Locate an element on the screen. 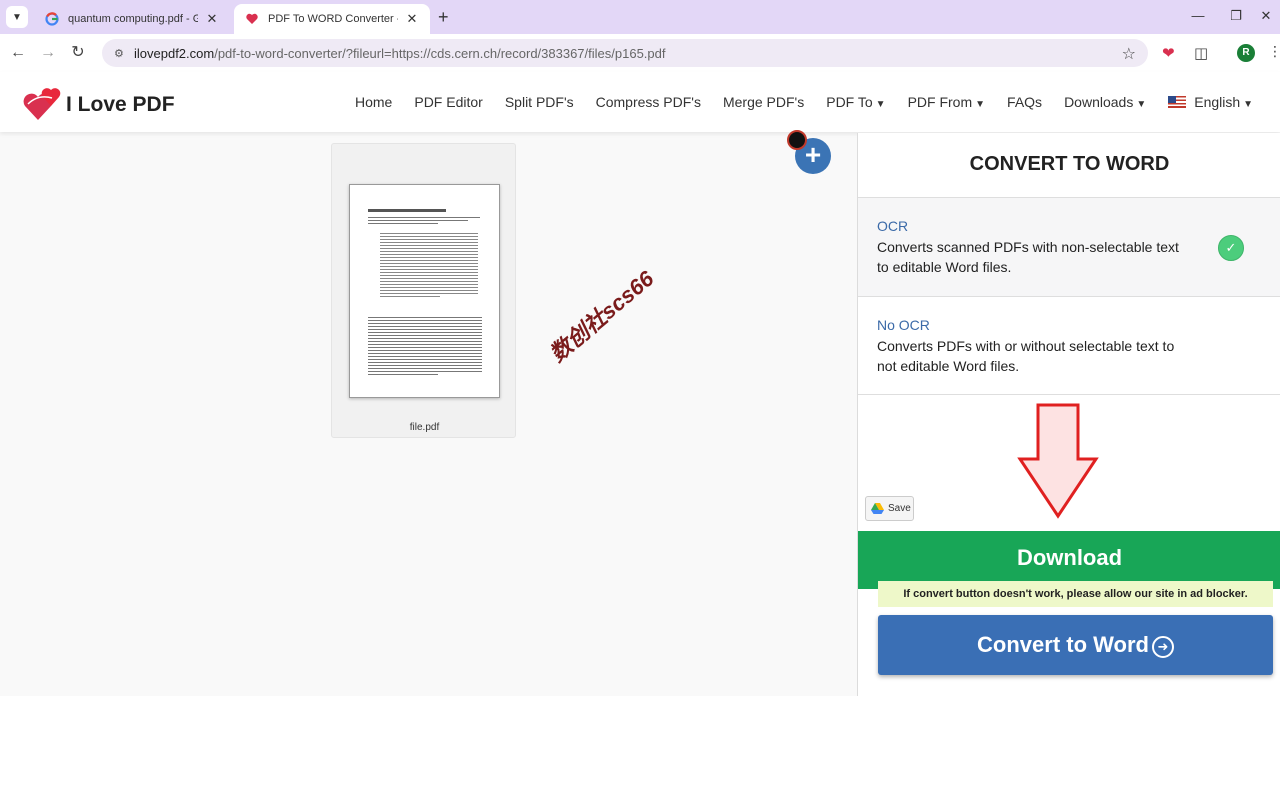  nav-merge: Merge PDF's is located at coordinates (763, 102).